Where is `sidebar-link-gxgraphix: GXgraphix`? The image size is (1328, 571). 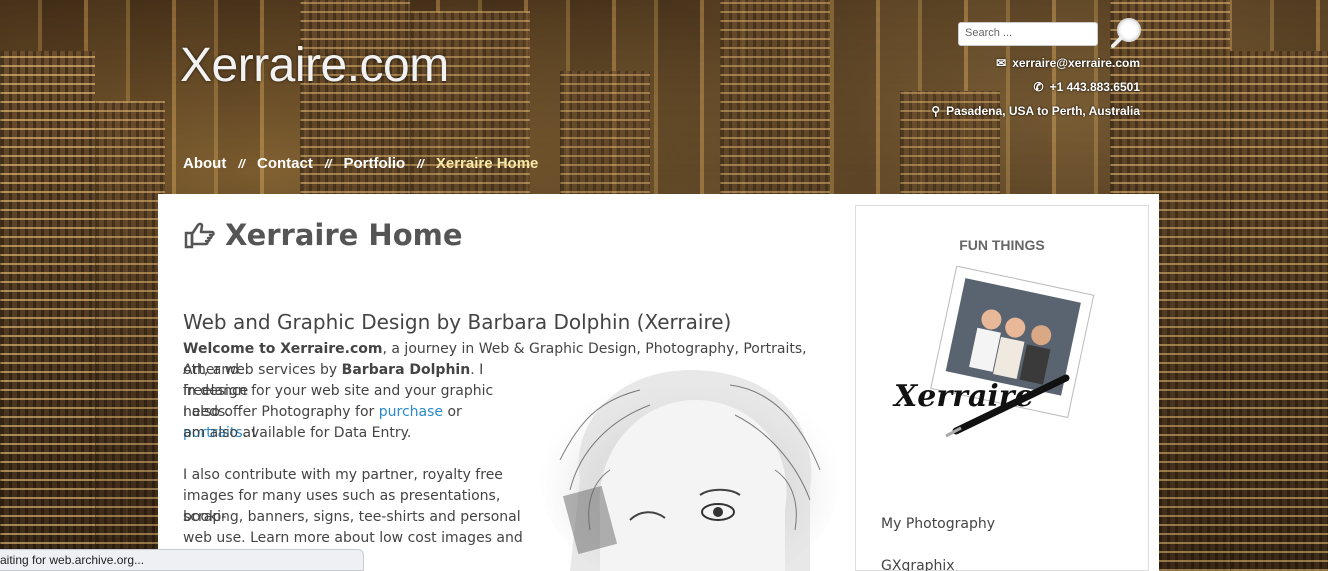
sidebar-link-gxgraphix: GXgraphix is located at coordinates (918, 564).